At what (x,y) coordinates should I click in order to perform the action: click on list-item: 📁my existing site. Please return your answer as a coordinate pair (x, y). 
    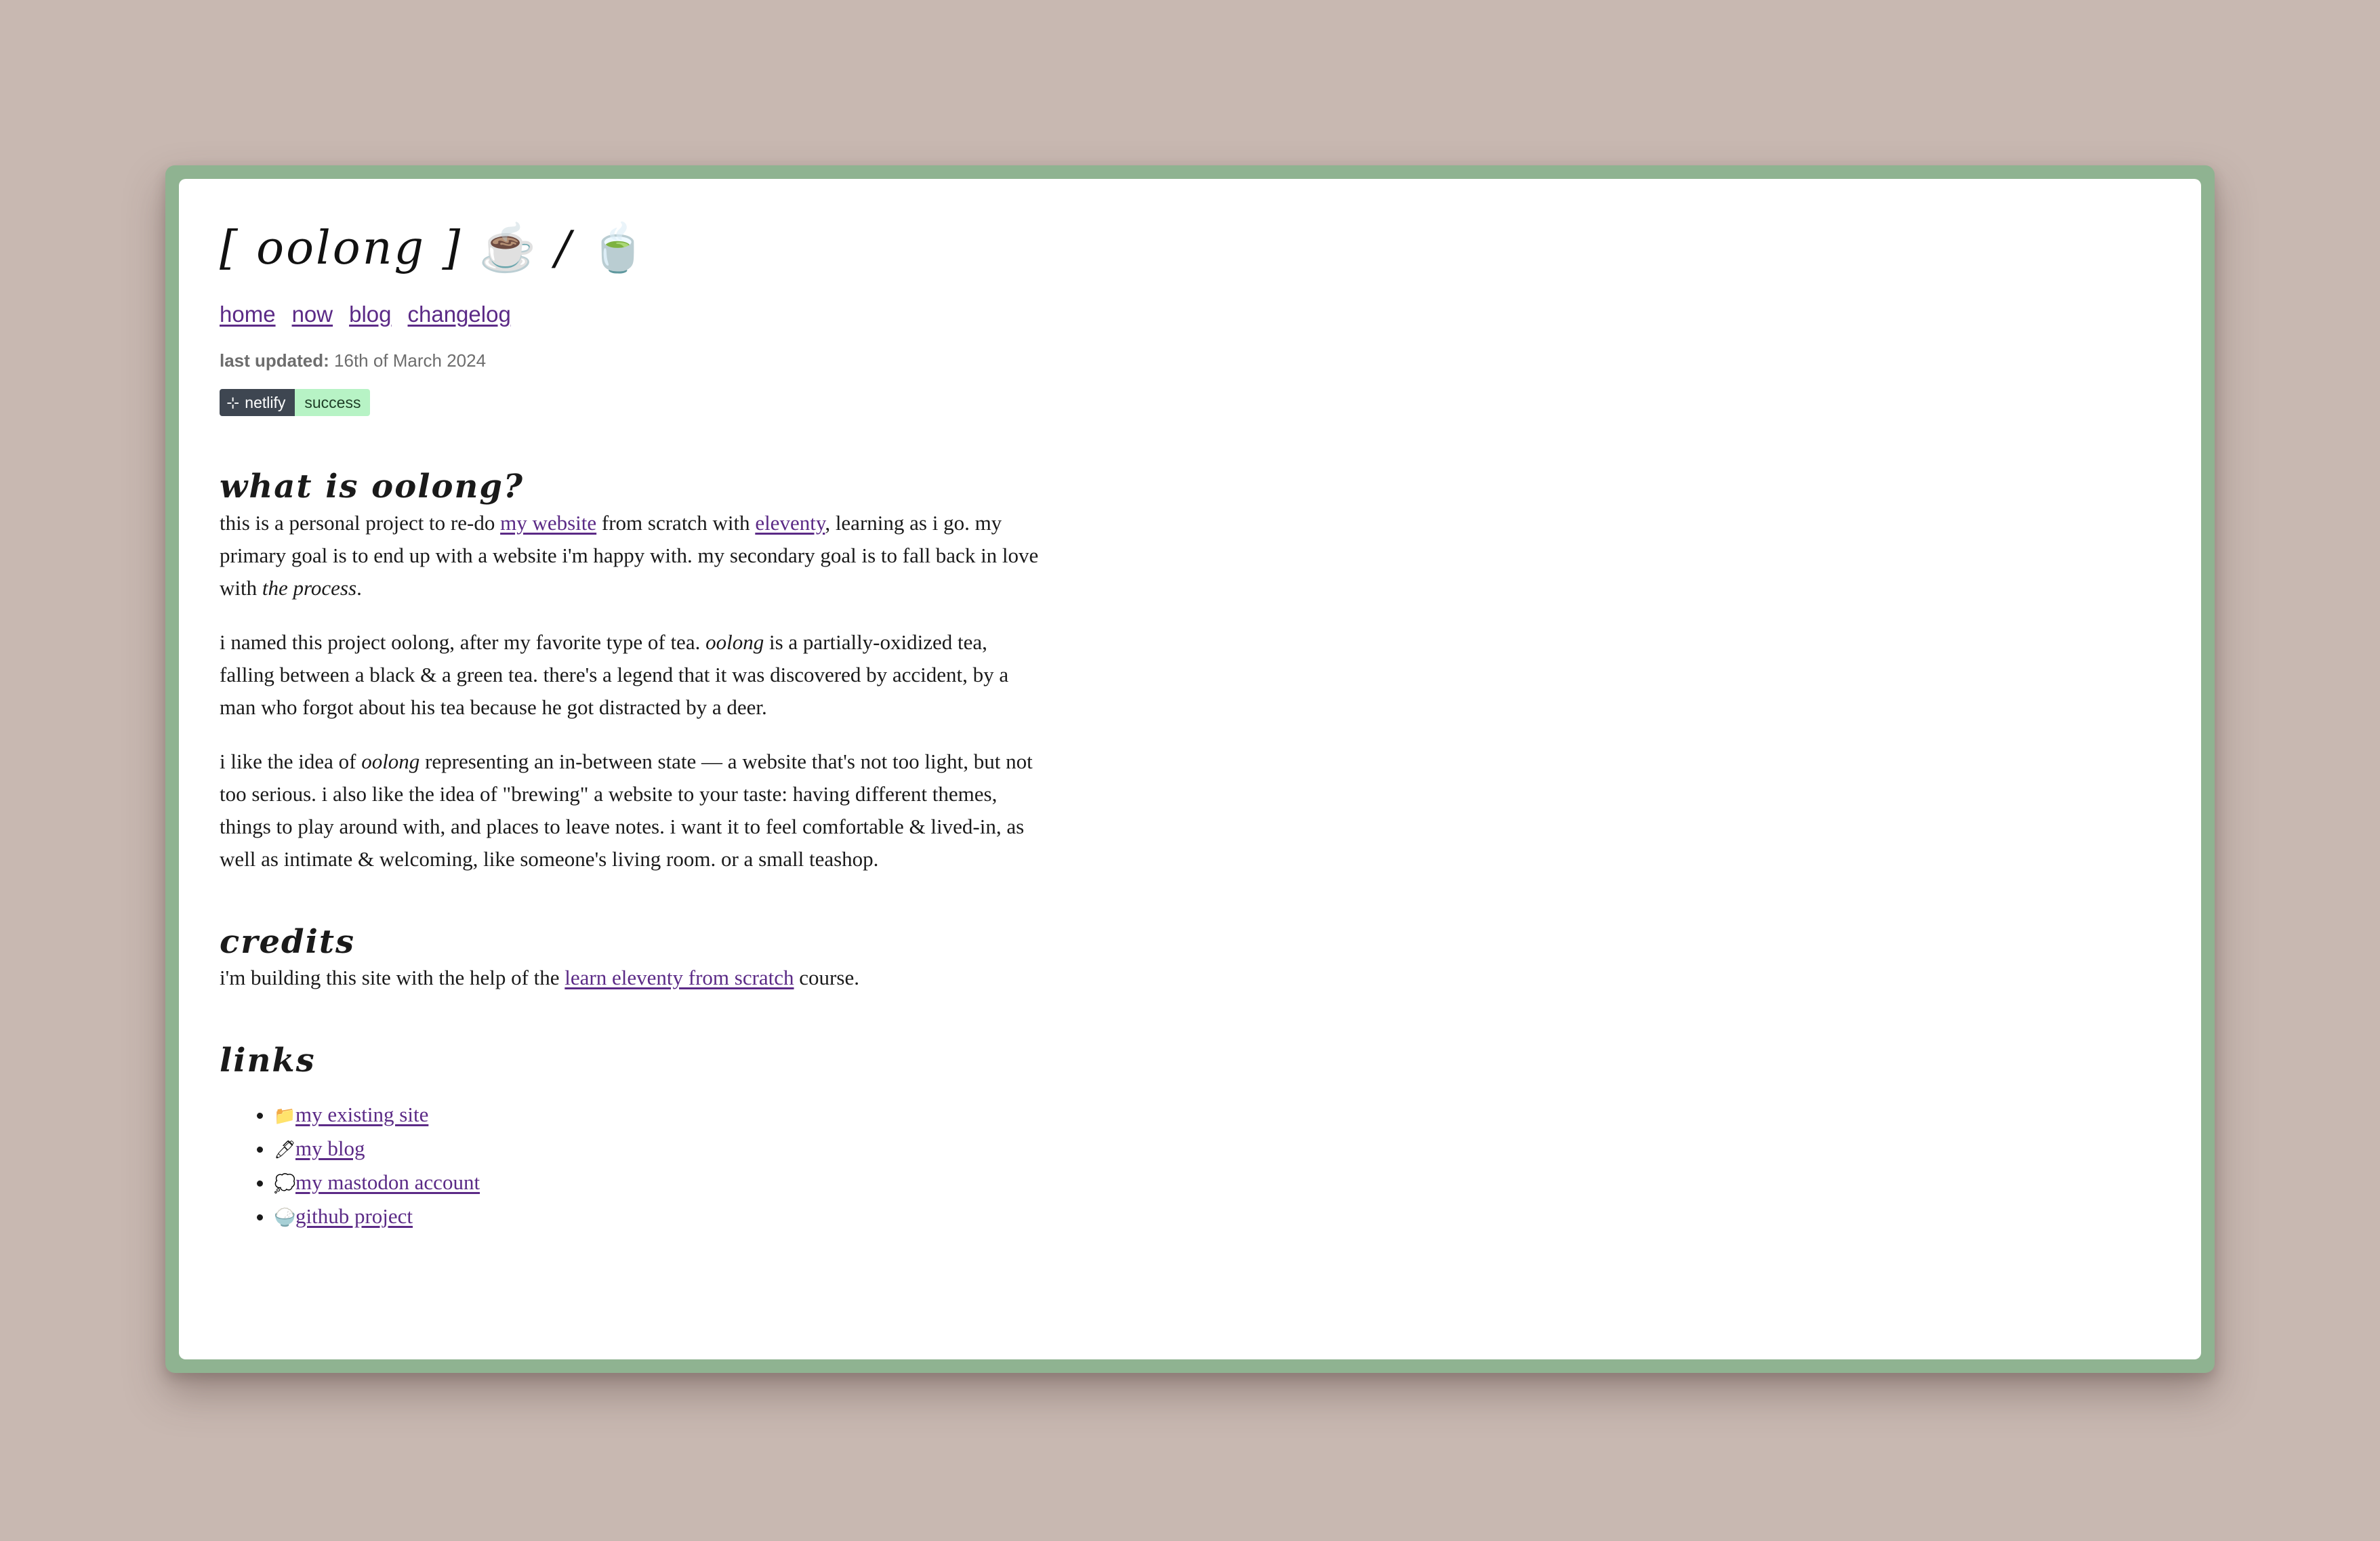
    Looking at the image, I should click on (660, 1115).